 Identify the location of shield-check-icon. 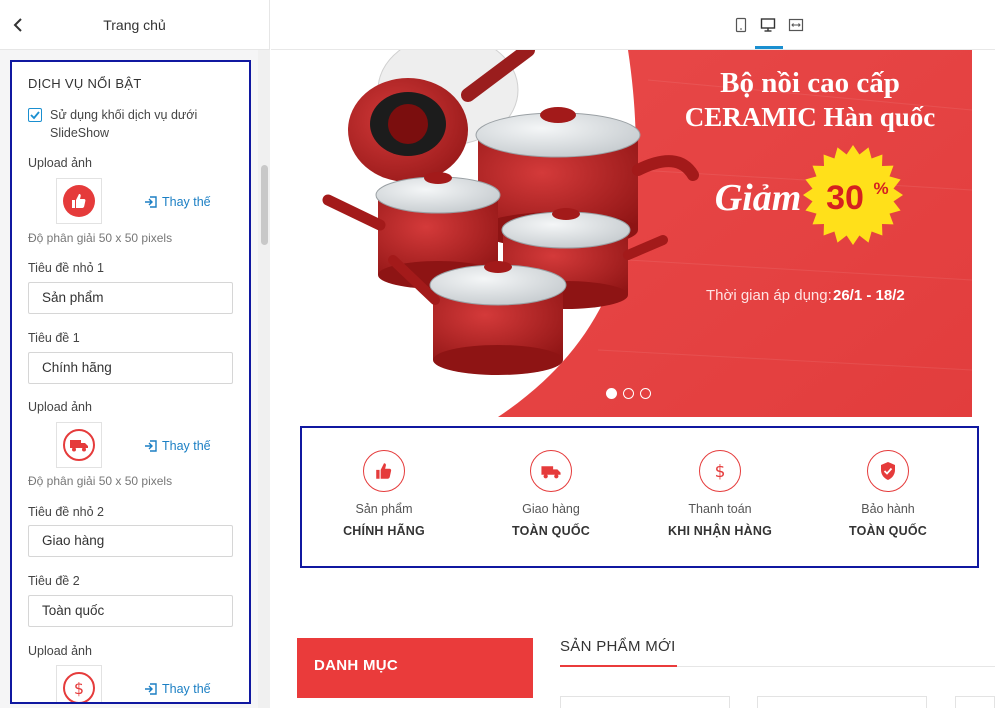
(888, 471).